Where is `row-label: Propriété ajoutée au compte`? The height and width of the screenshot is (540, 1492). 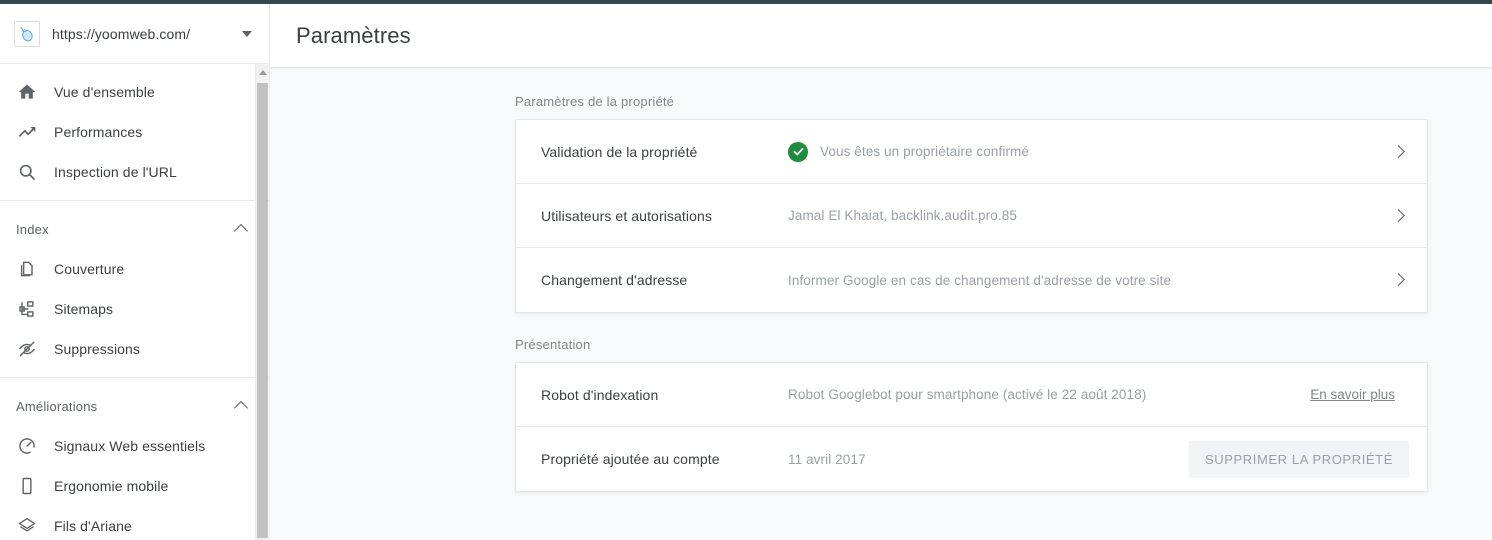
row-label: Propriété ajoutée au compte is located at coordinates (630, 459).